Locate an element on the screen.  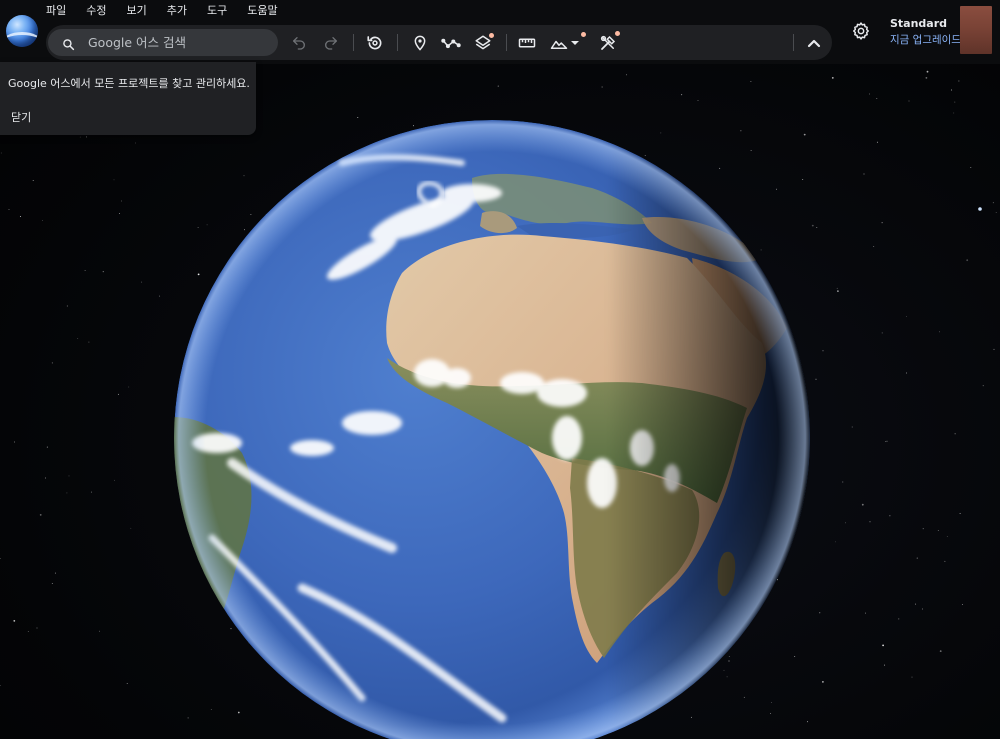
chevron-down-icon is located at coordinates (575, 43).